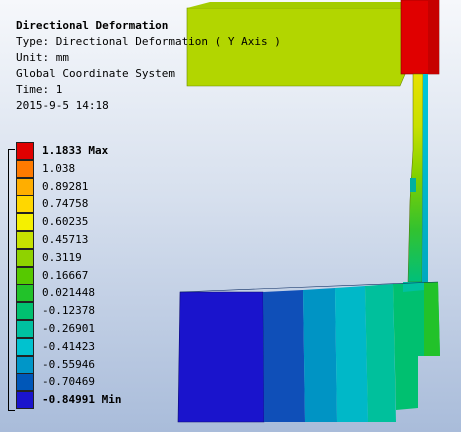 The height and width of the screenshot is (432, 461). I want to click on legend-row: 0.60235, so click(52, 222).